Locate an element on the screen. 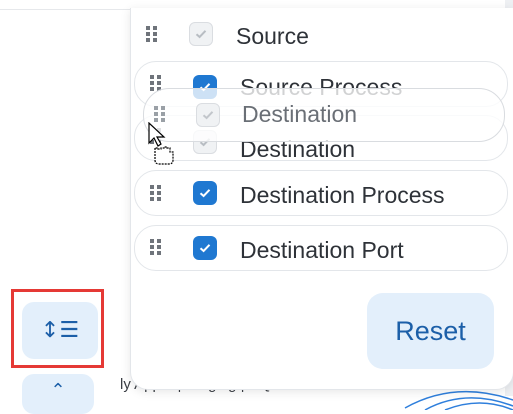 The image size is (513, 414). sort-lines-icon: ↕☰ is located at coordinates (60, 330).